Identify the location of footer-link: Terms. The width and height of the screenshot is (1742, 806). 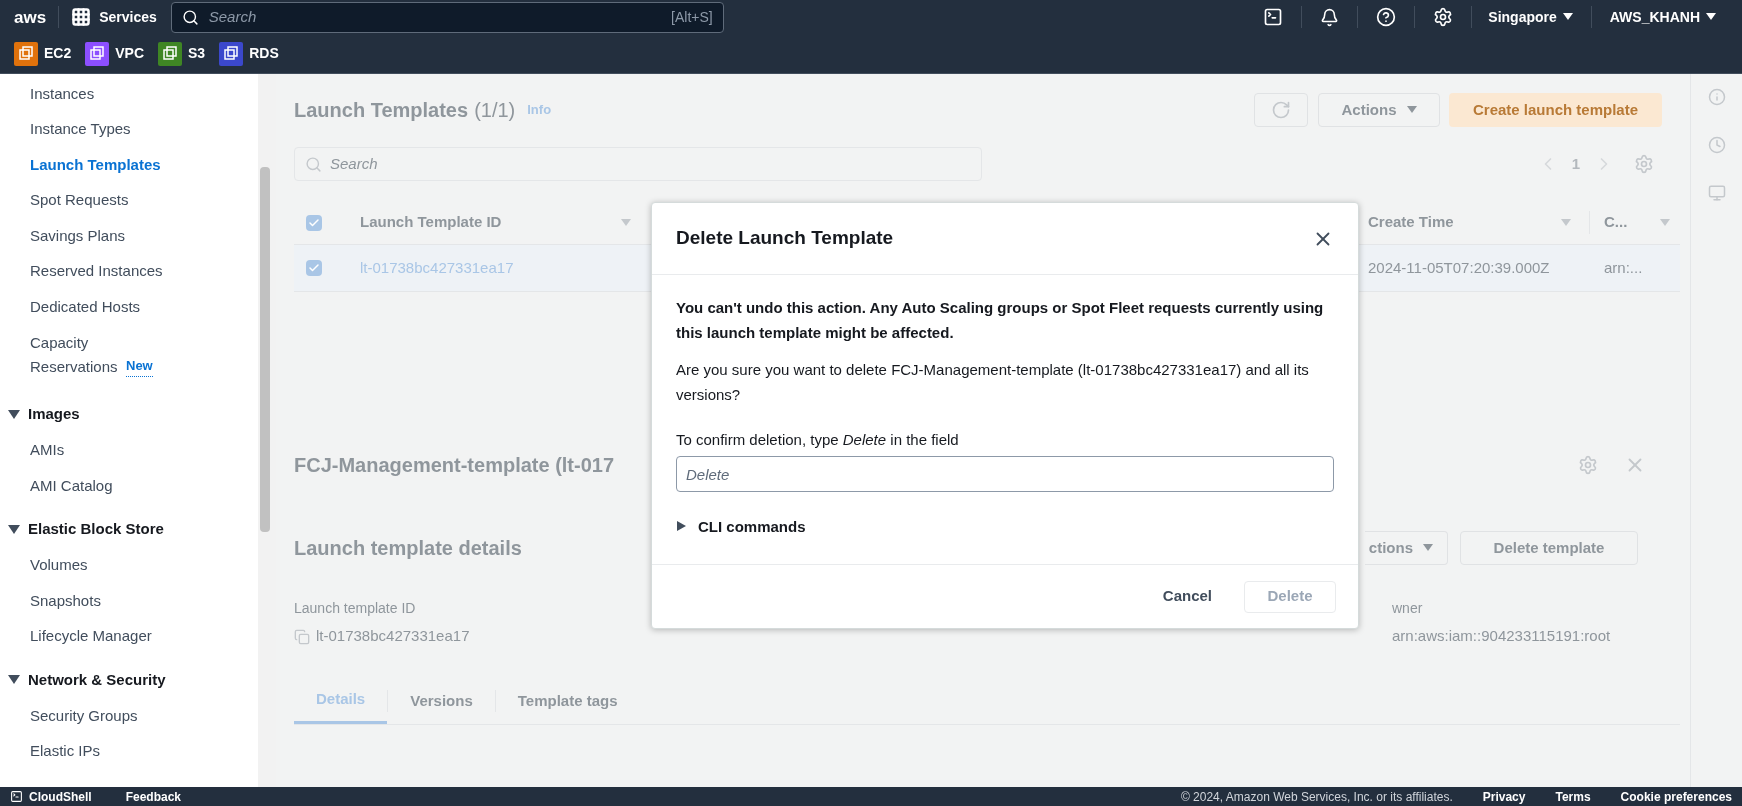
(1573, 796).